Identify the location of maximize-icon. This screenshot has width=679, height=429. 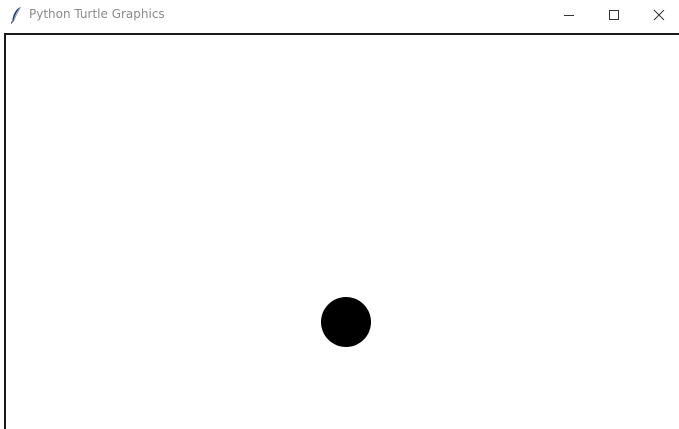
(614, 15).